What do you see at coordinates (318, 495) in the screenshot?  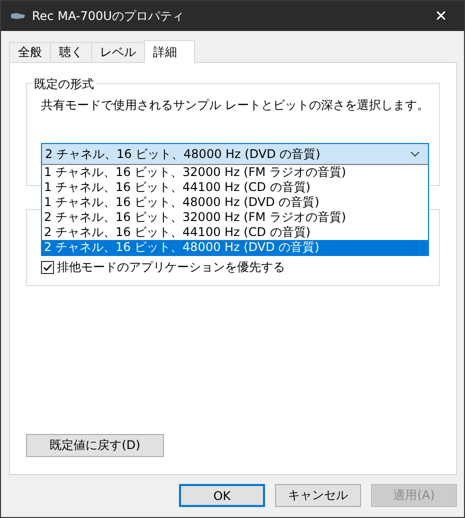 I see `dialog-button: キャンセル` at bounding box center [318, 495].